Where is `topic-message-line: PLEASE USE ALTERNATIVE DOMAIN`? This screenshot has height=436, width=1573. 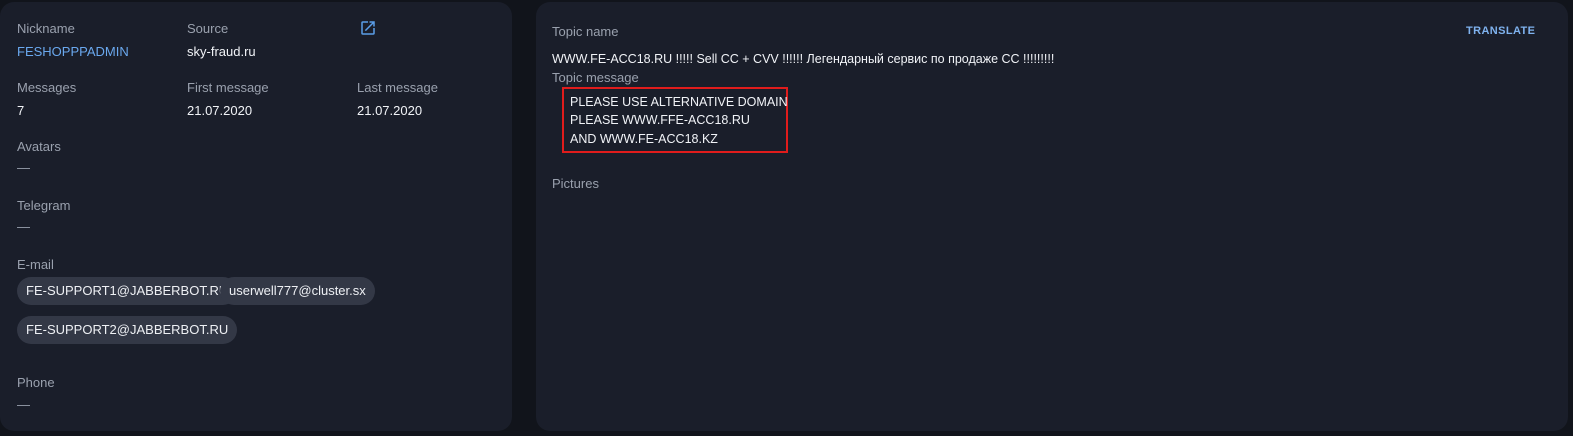
topic-message-line: PLEASE USE ALTERNATIVE DOMAIN is located at coordinates (679, 102).